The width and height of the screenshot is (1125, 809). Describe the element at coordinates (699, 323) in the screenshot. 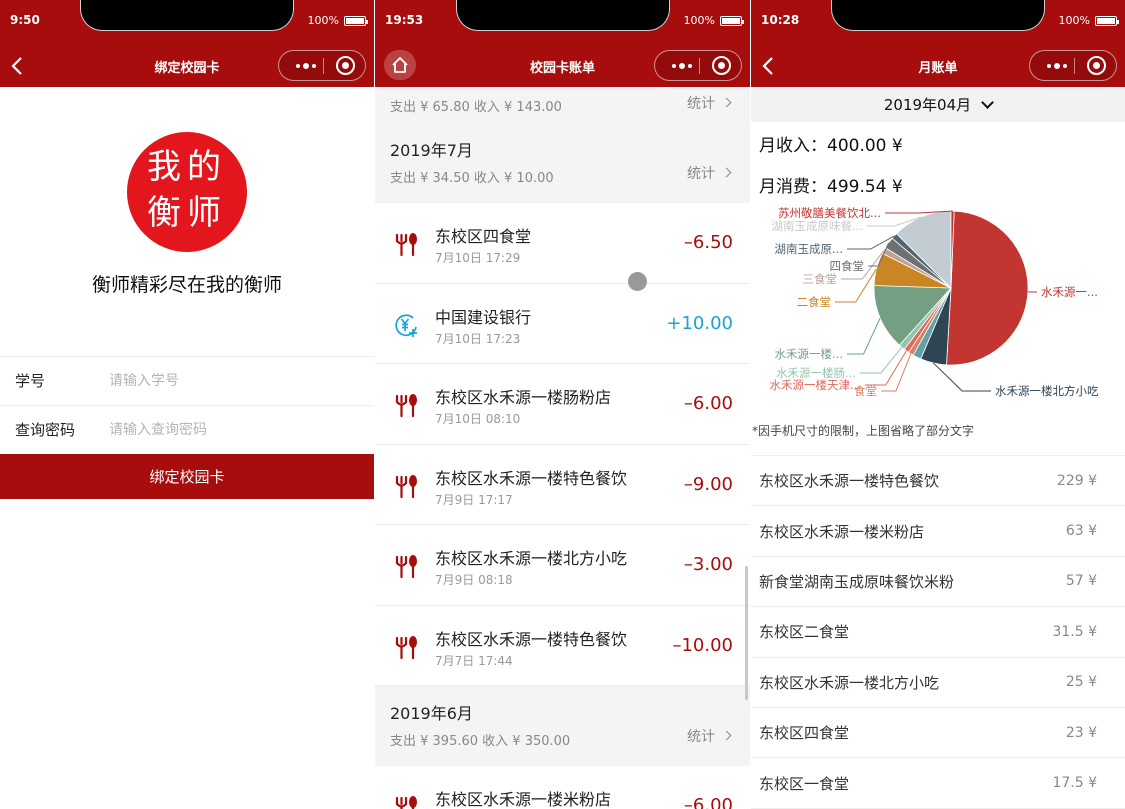

I see `transaction-amount: +10.00` at that location.